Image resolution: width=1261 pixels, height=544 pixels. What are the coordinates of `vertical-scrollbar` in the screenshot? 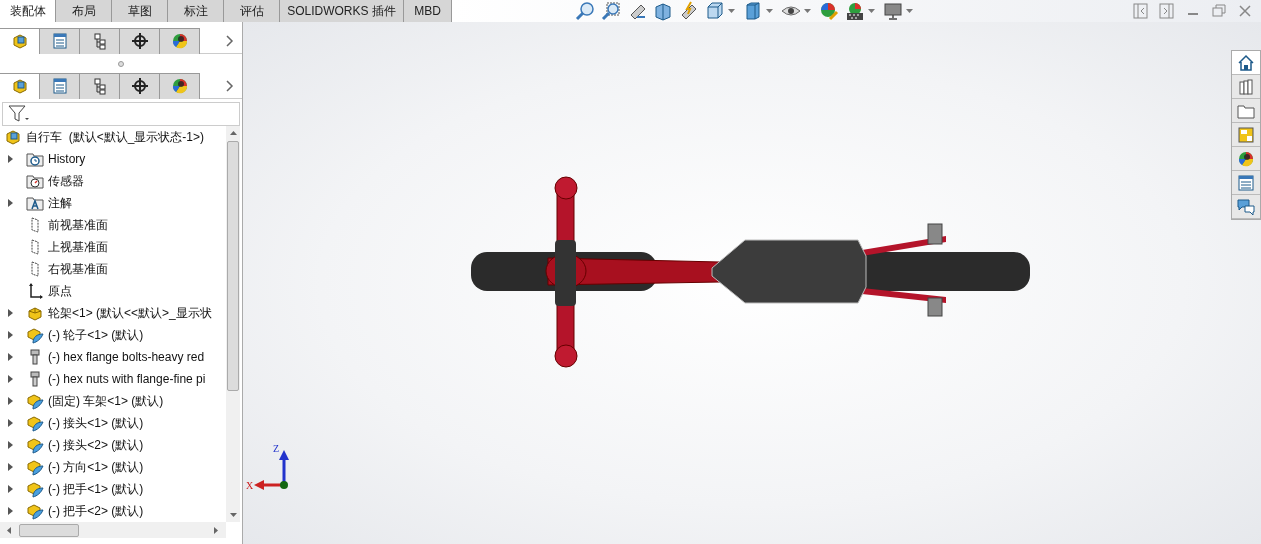 It's located at (233, 324).